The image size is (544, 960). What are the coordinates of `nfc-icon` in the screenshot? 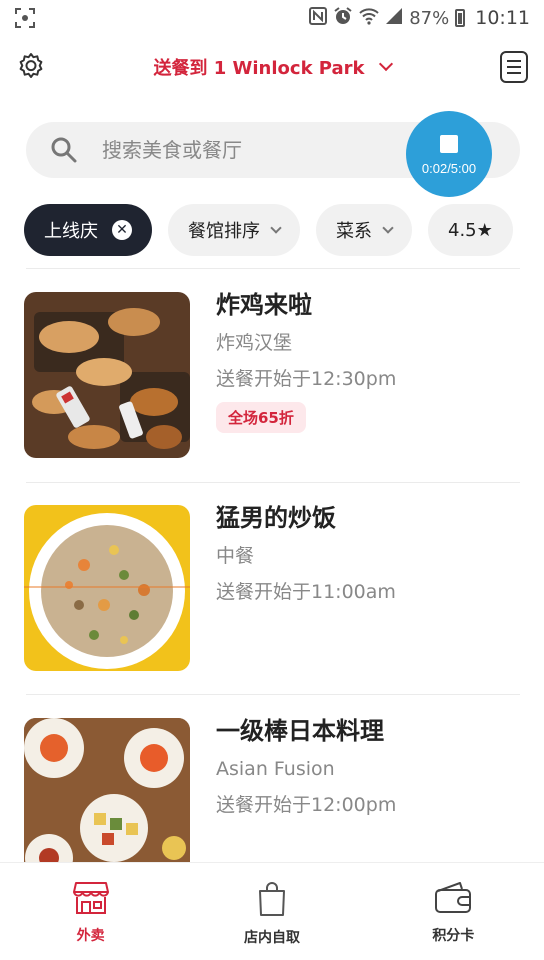 It's located at (318, 18).